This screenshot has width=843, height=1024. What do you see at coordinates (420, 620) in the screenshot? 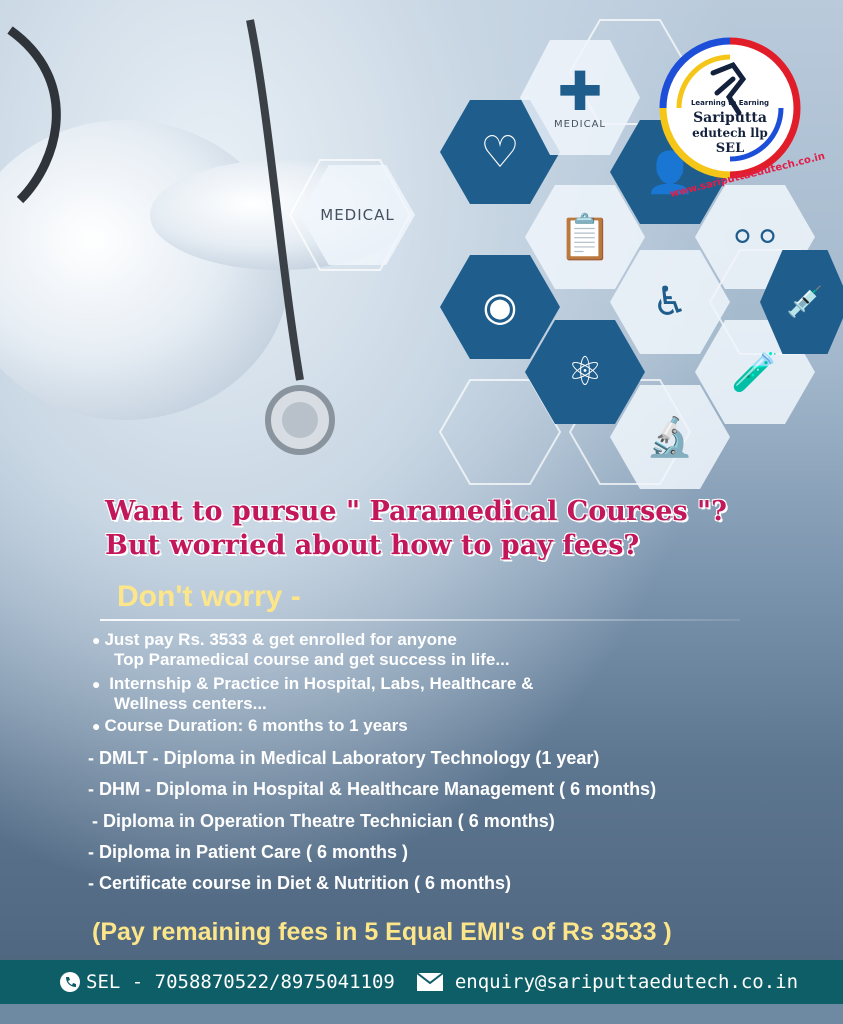
I see `divider-line` at bounding box center [420, 620].